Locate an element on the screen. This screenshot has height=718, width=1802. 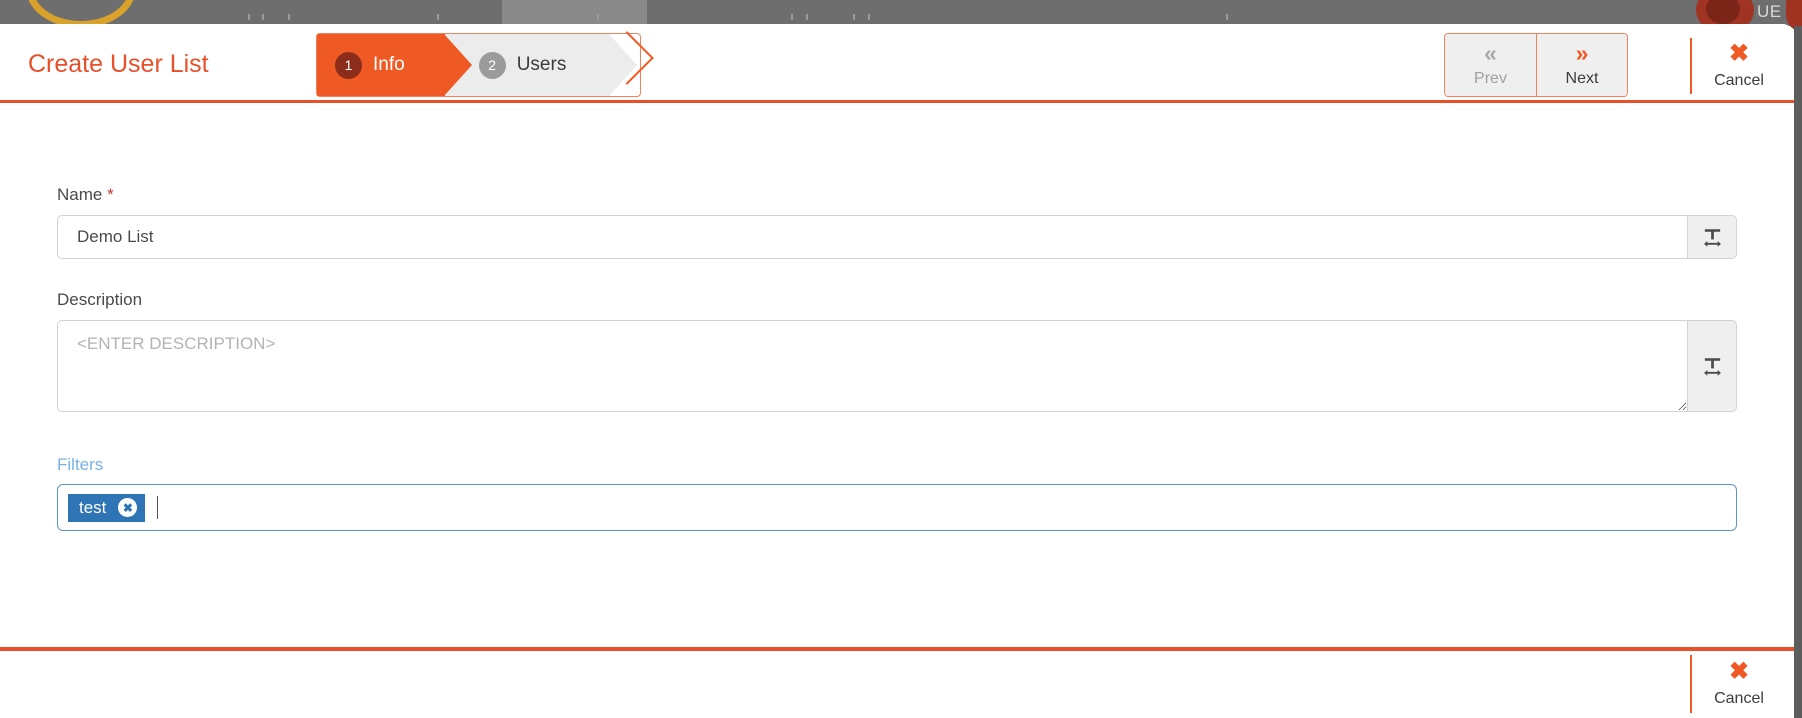
remove-circle-x-icon: ✖ is located at coordinates (128, 507).